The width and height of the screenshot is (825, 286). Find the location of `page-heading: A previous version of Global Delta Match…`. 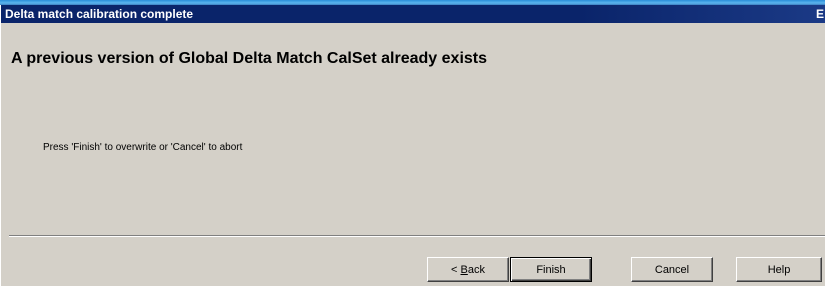

page-heading: A previous version of Global Delta Match… is located at coordinates (249, 58).